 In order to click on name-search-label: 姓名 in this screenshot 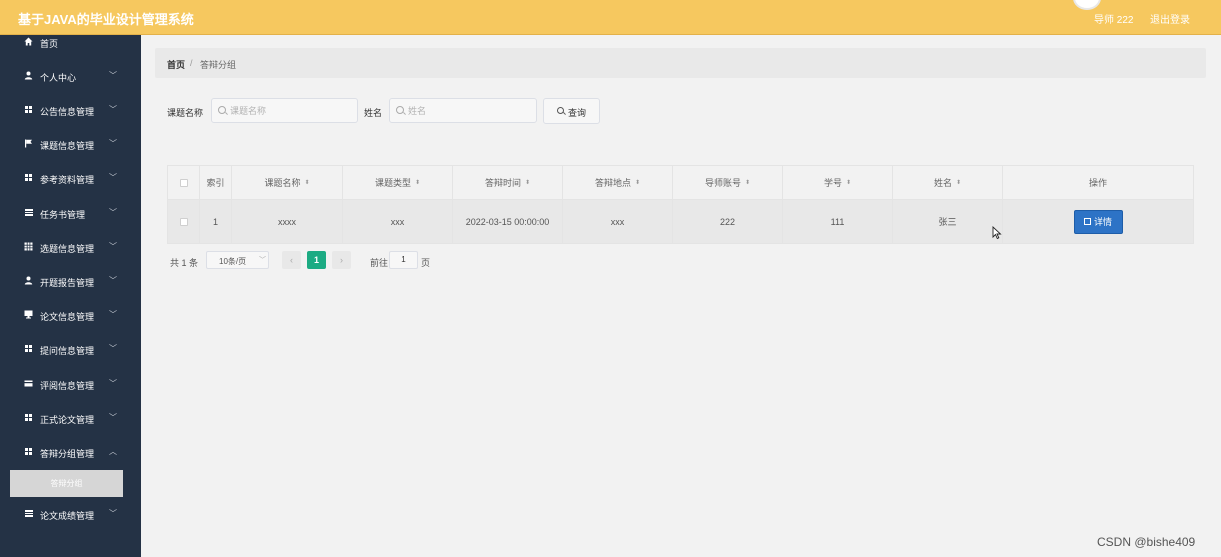, I will do `click(373, 113)`.